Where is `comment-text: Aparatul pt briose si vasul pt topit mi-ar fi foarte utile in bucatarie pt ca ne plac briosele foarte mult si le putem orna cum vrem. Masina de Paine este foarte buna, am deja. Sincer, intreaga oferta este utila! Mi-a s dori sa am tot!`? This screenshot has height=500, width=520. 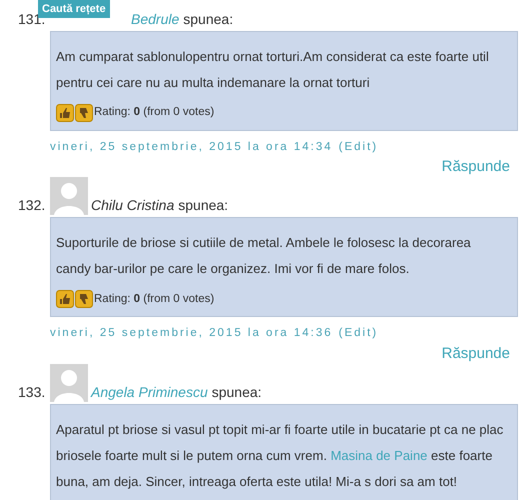
comment-text: Aparatul pt briose si vasul pt topit mi-ar fi foarte utile in bucatarie pt ca ne plac briosele foarte mult si le putem orna cum vrem. Masina de Paine este foarte buna, am deja. Sincer, intreaga oferta este utila! Mi-a s dori sa am tot! is located at coordinates (280, 455).